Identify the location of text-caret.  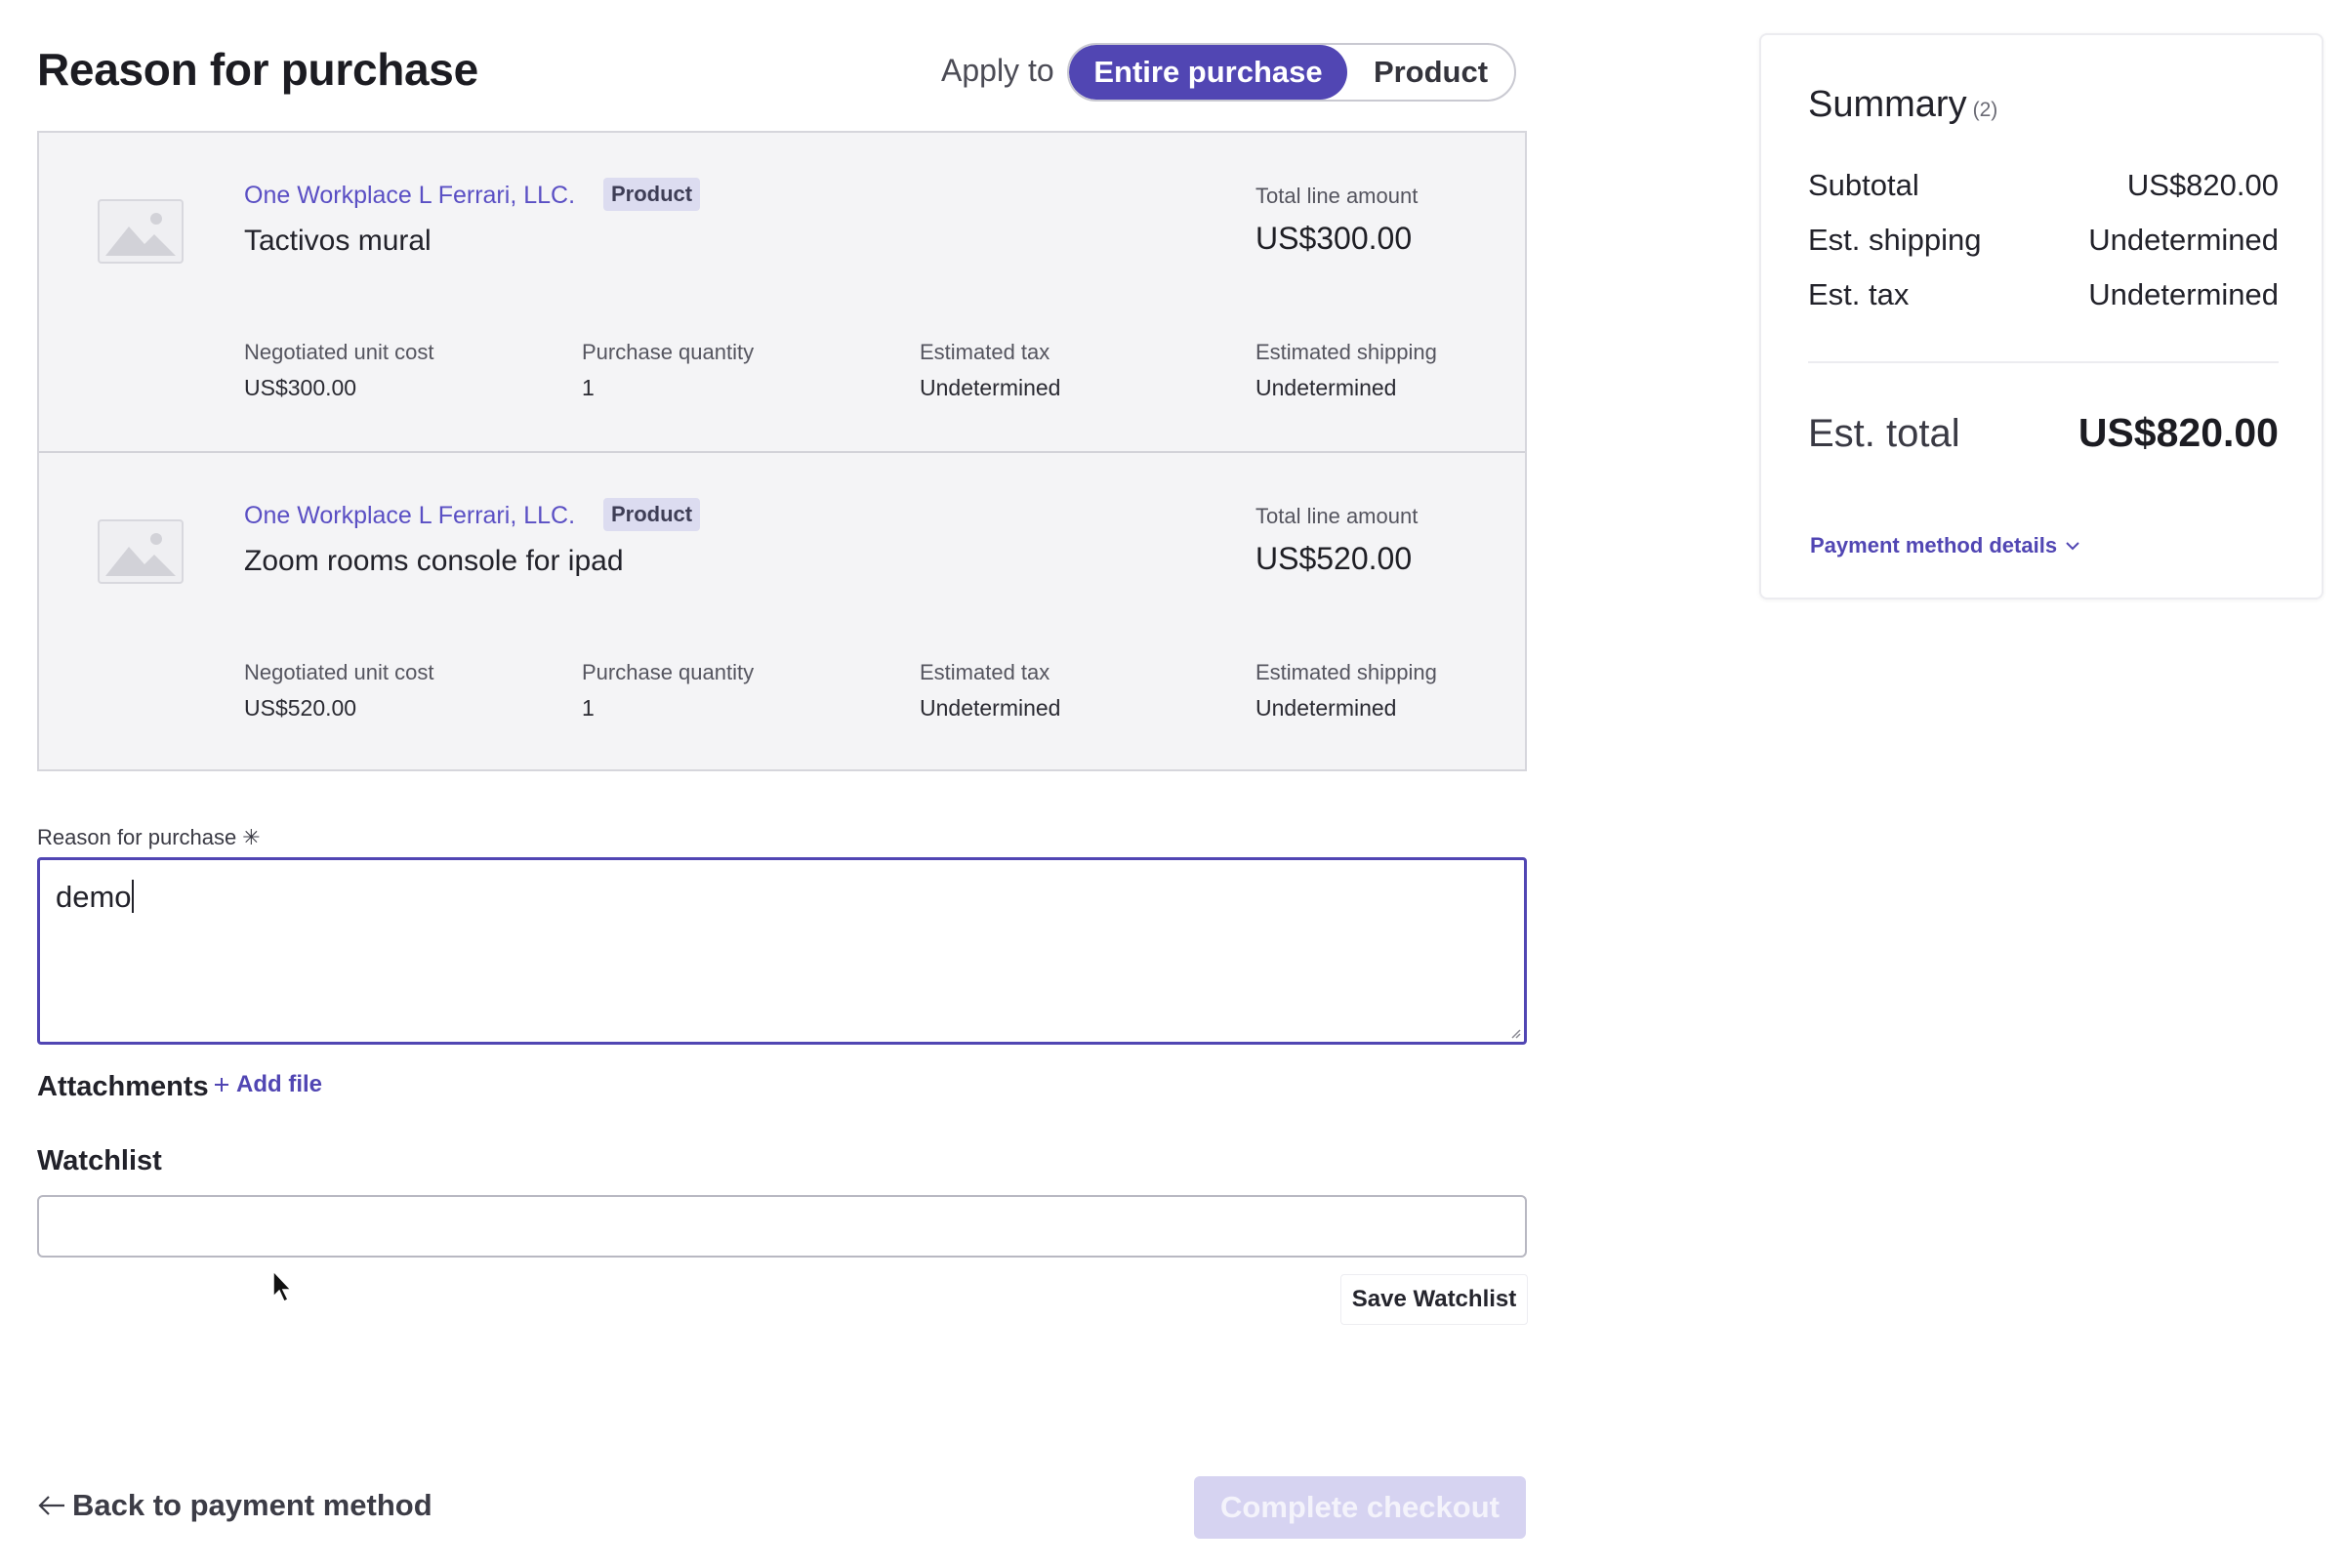
(132, 897).